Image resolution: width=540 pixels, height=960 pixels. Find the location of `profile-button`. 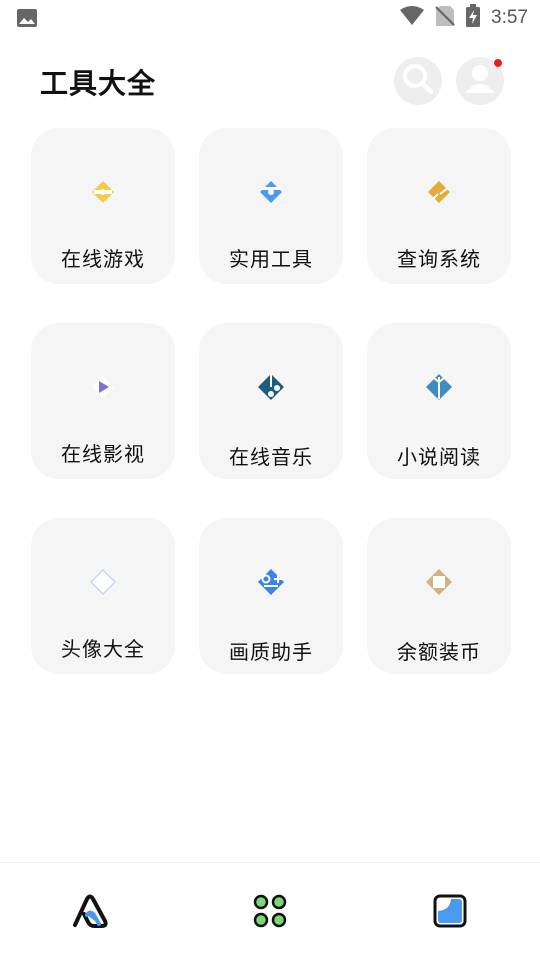

profile-button is located at coordinates (480, 81).